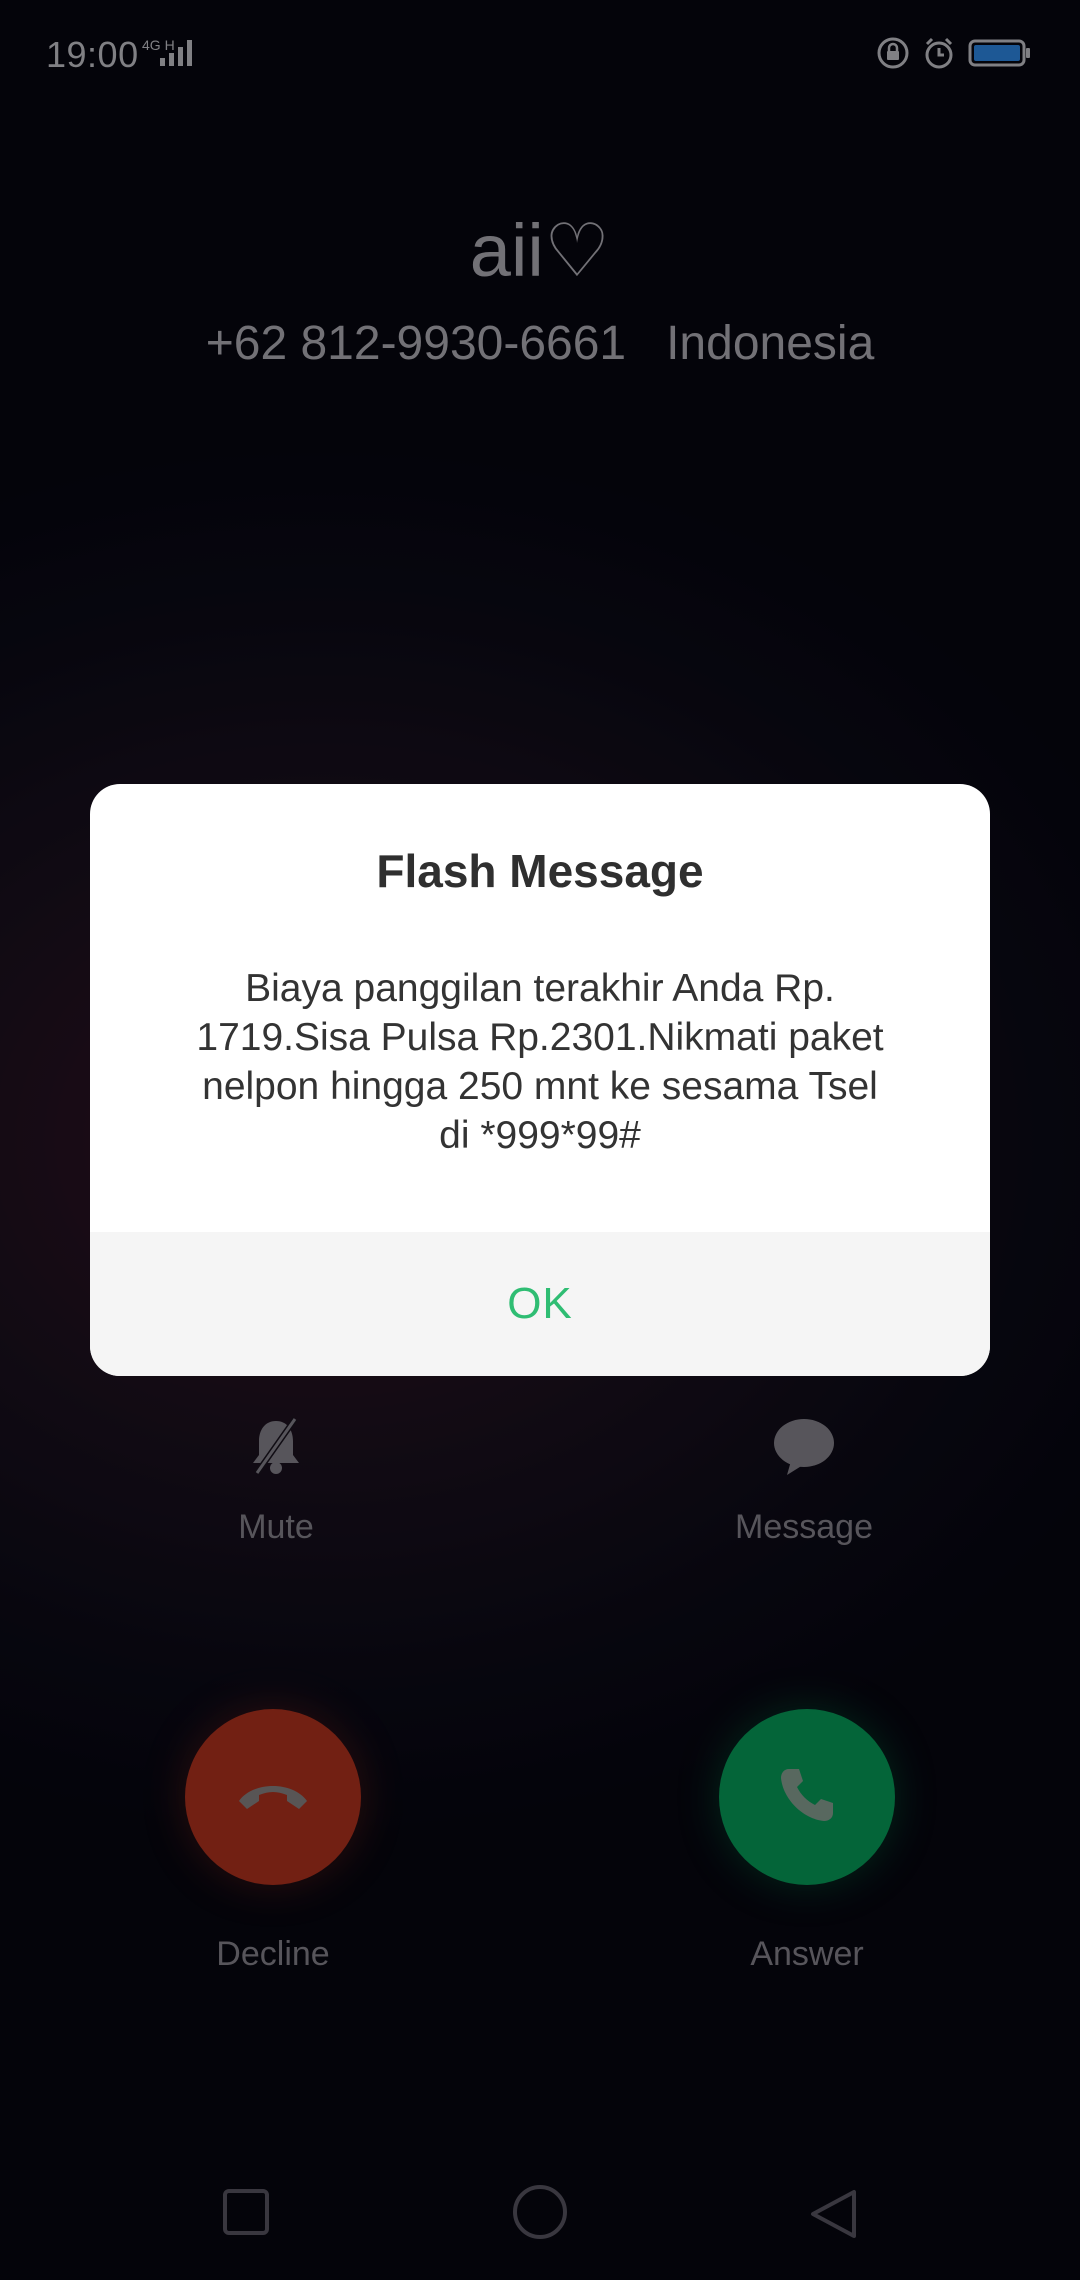  I want to click on mute-button: Mute, so click(276, 1471).